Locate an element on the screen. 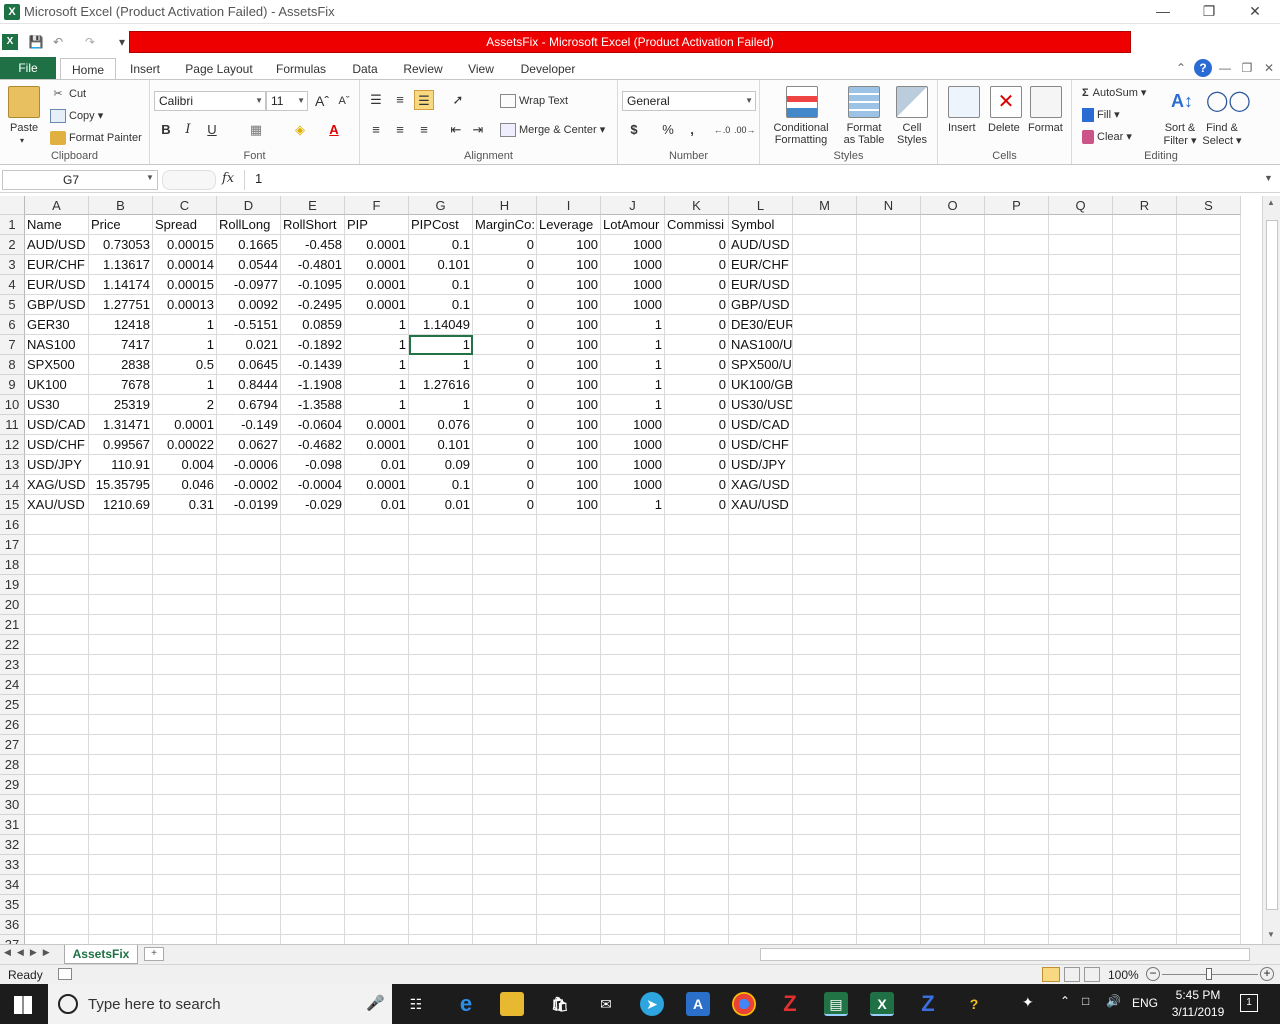 The image size is (1280, 1024). cell: 0.1 is located at coordinates (441, 285).